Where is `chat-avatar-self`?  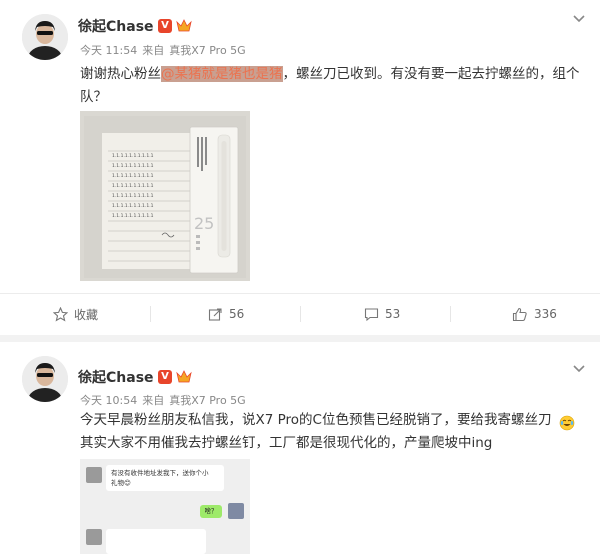 chat-avatar-self is located at coordinates (236, 511).